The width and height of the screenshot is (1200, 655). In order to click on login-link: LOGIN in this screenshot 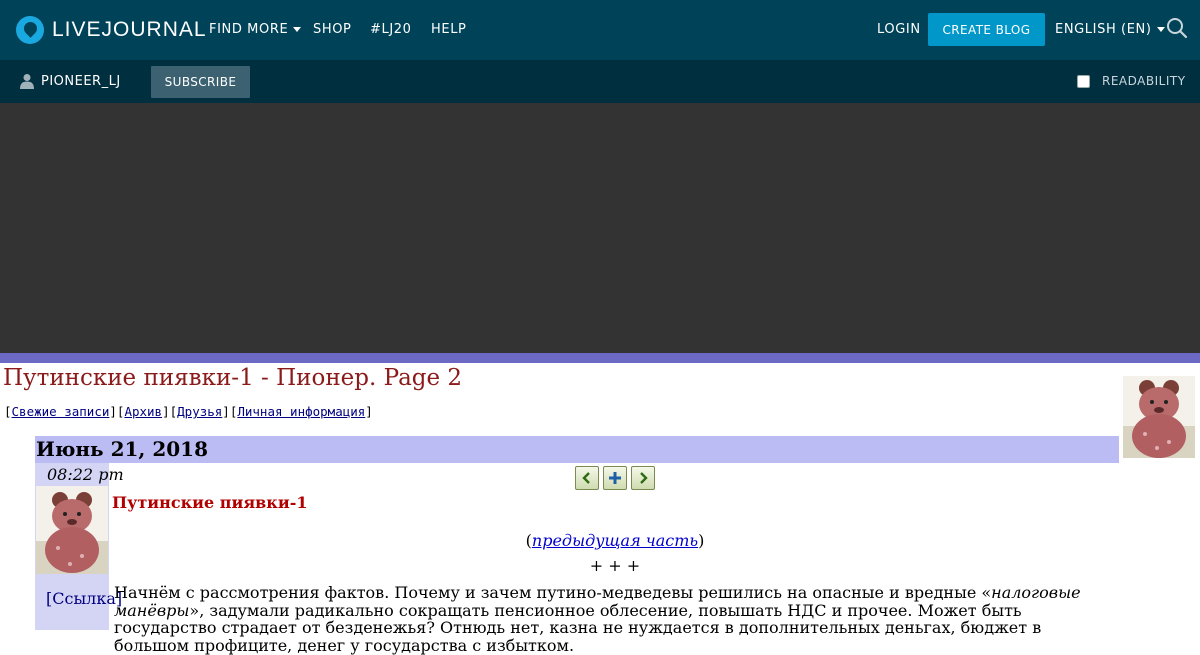, I will do `click(899, 29)`.